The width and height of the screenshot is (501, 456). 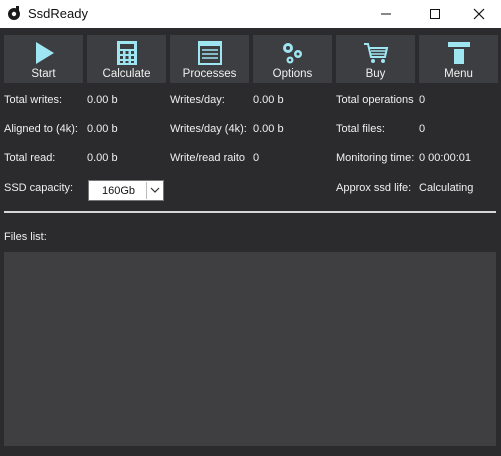 What do you see at coordinates (268, 129) in the screenshot?
I see `writes-day-4k-value: 0.00 b` at bounding box center [268, 129].